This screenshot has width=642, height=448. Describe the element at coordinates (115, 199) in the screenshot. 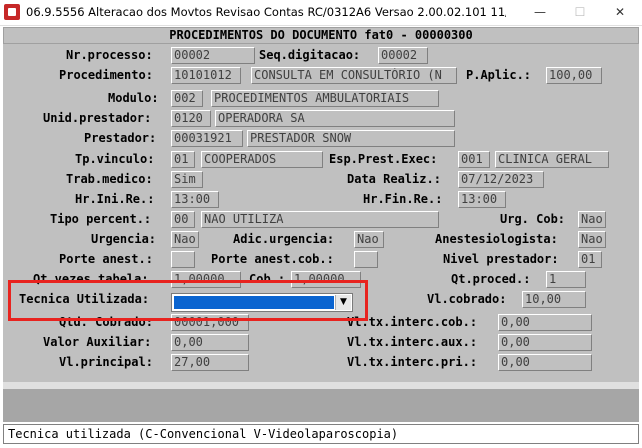

I see `label-hr-ini: Hr.Ini.Re.:` at that location.